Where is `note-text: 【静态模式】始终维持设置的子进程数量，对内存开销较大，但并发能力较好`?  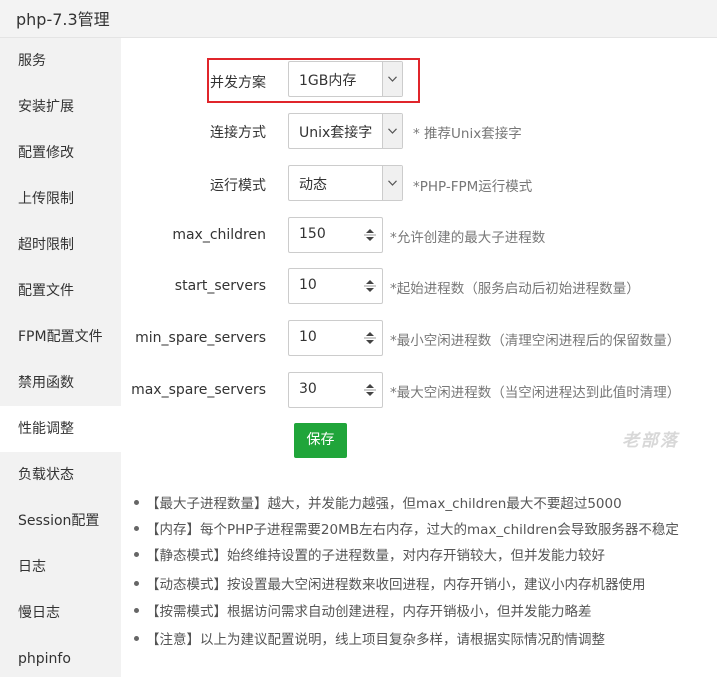 note-text: 【静态模式】始终维持设置的子进程数量，对内存开销较大，但并发能力较好 is located at coordinates (375, 556).